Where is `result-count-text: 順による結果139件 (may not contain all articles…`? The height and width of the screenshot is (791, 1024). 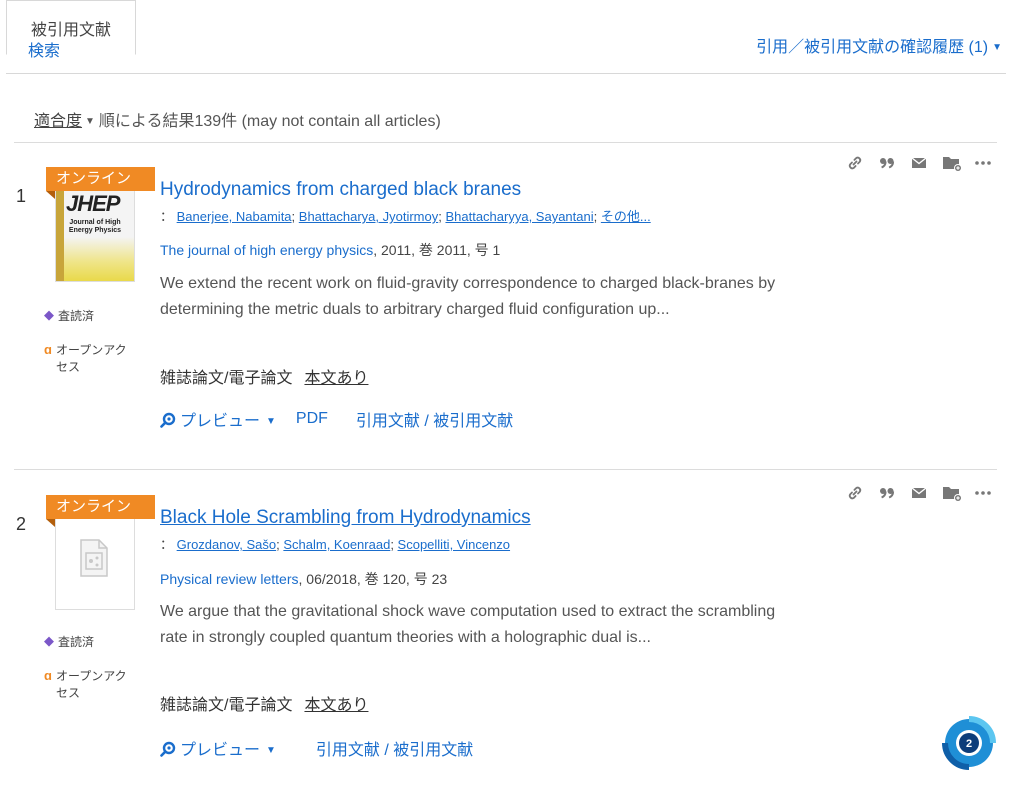
result-count-text: 順による結果139件 (may not contain all articles… is located at coordinates (269, 121).